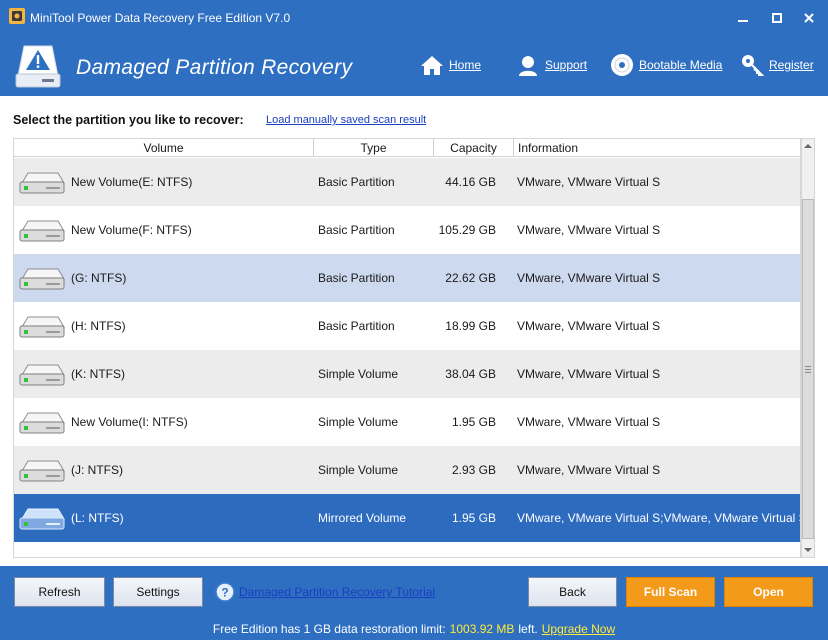  I want to click on nav-register: Register, so click(777, 65).